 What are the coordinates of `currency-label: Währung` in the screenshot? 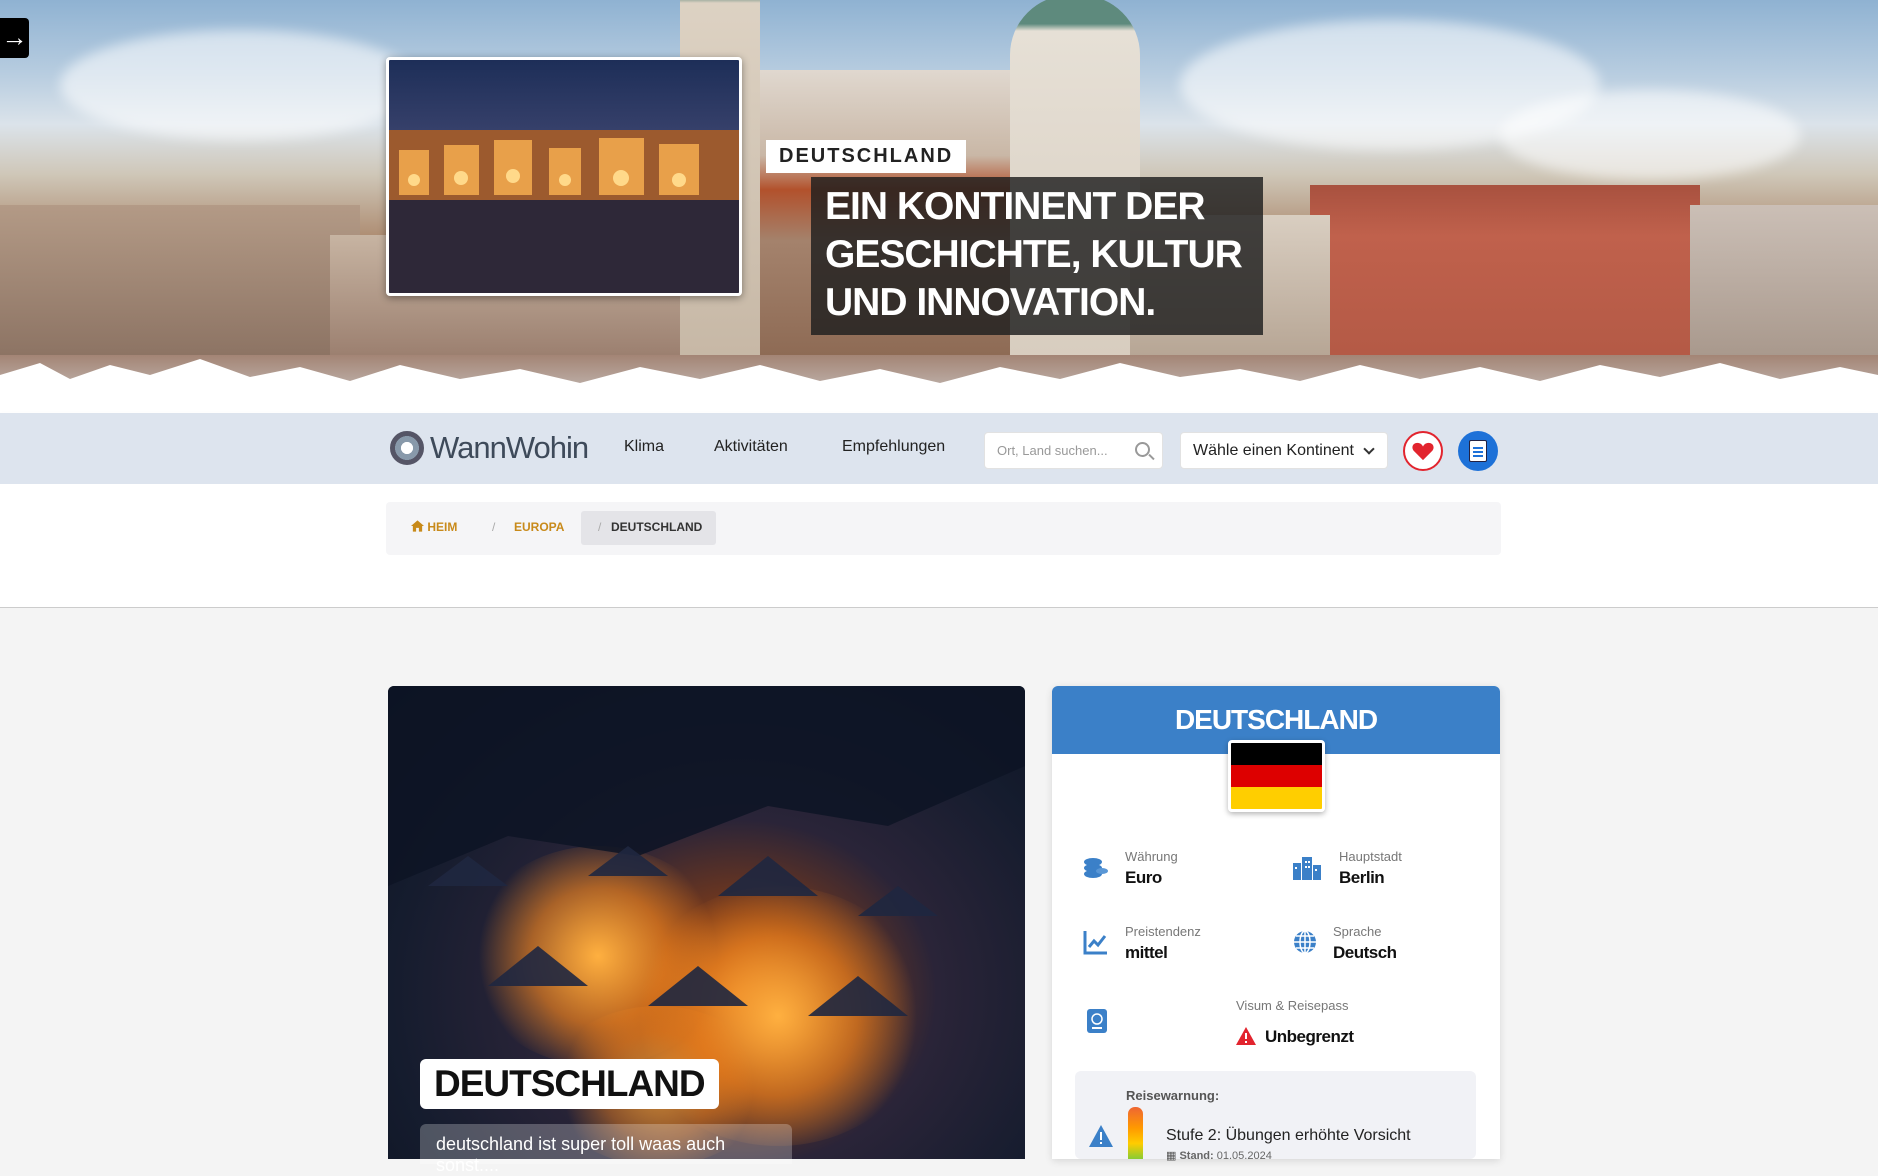 It's located at (1151, 856).